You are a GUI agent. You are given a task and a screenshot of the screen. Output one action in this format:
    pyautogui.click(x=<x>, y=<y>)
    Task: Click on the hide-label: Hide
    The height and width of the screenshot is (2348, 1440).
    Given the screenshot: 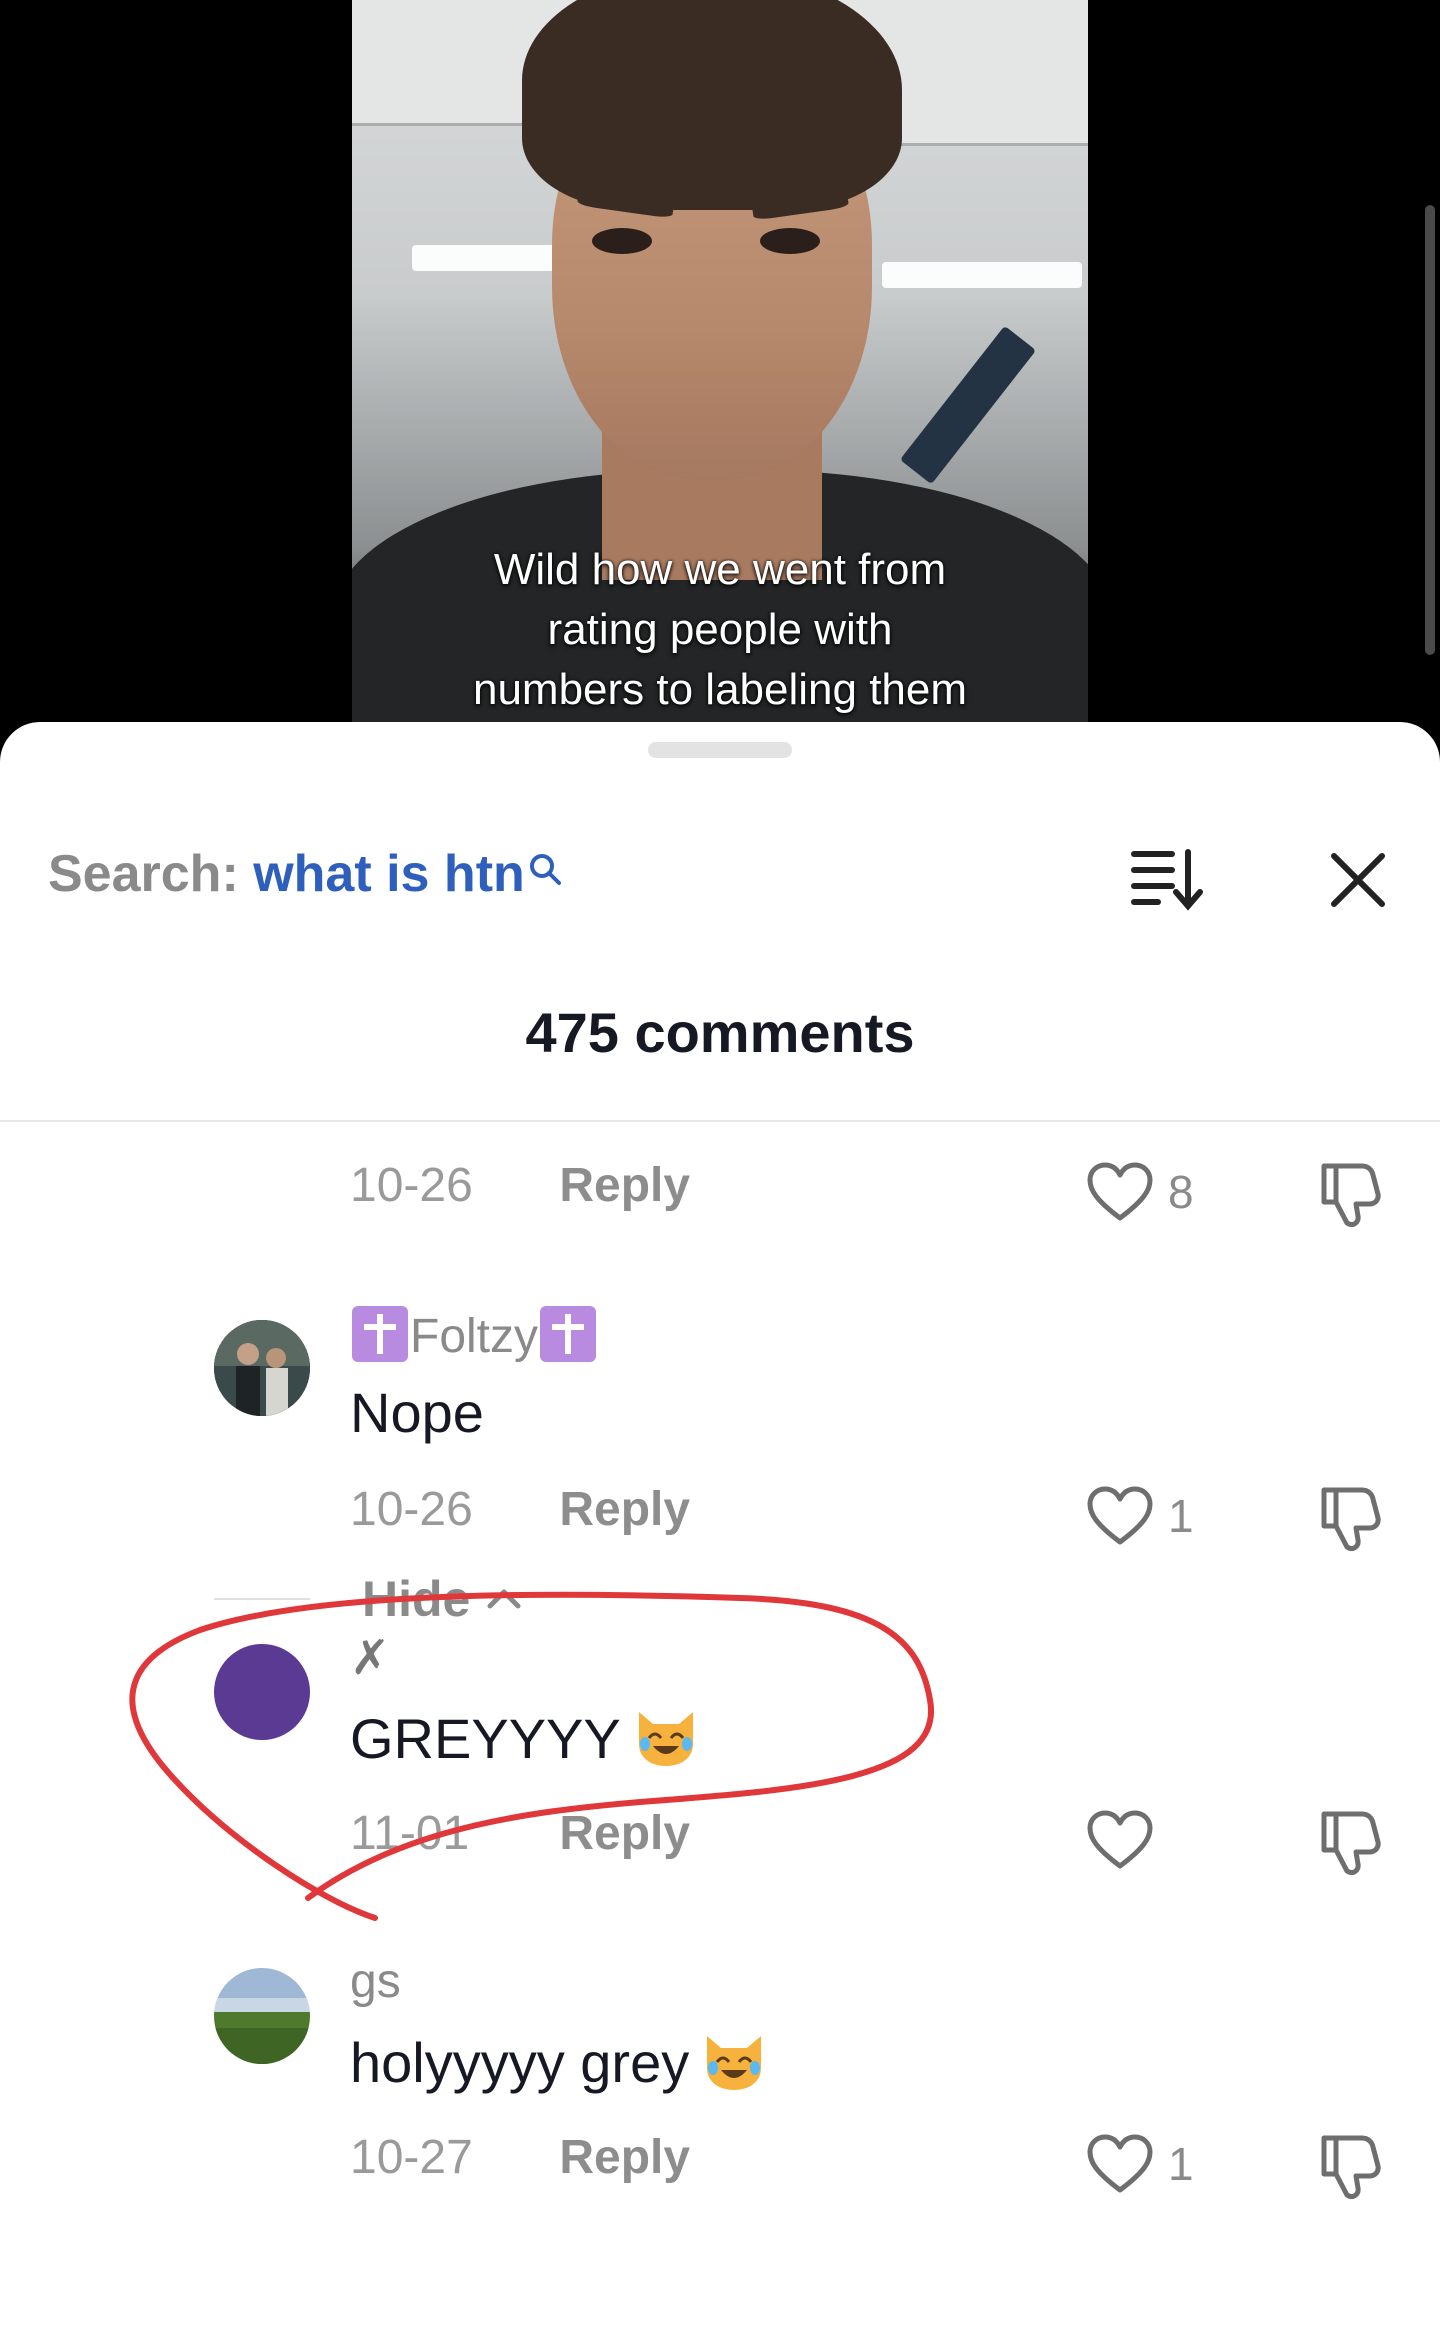 What is the action you would take?
    pyautogui.click(x=416, y=1599)
    